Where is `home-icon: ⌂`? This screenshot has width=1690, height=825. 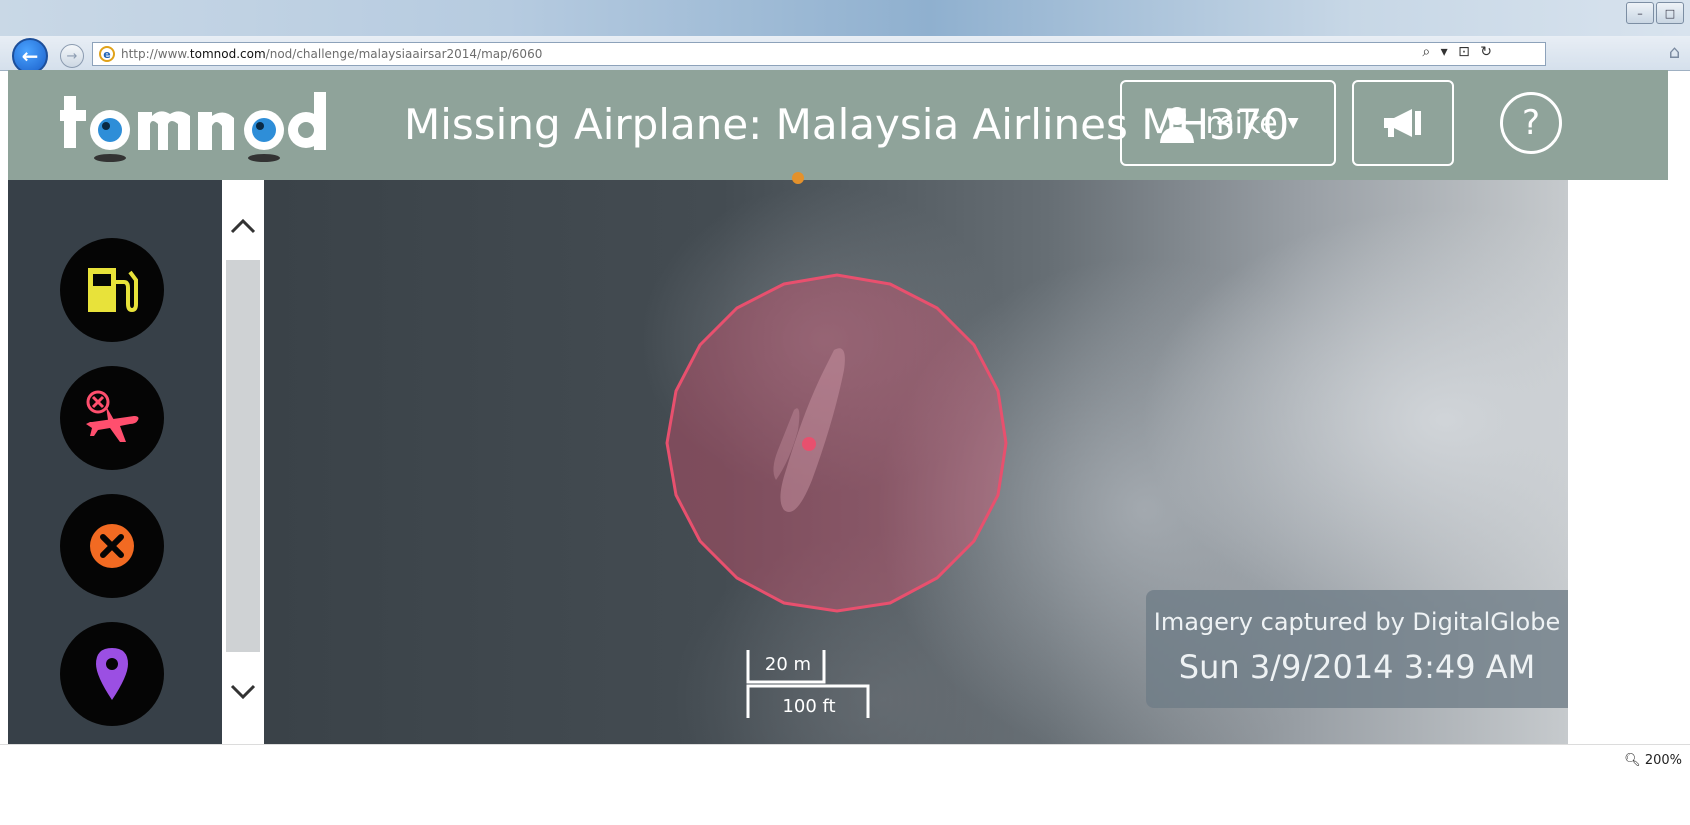 home-icon: ⌂ is located at coordinates (1674, 52).